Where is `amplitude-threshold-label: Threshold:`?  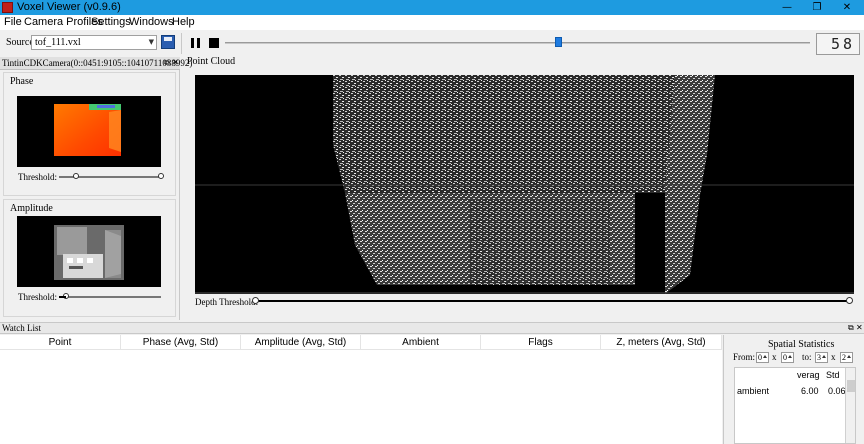
amplitude-threshold-label: Threshold: is located at coordinates (37, 297).